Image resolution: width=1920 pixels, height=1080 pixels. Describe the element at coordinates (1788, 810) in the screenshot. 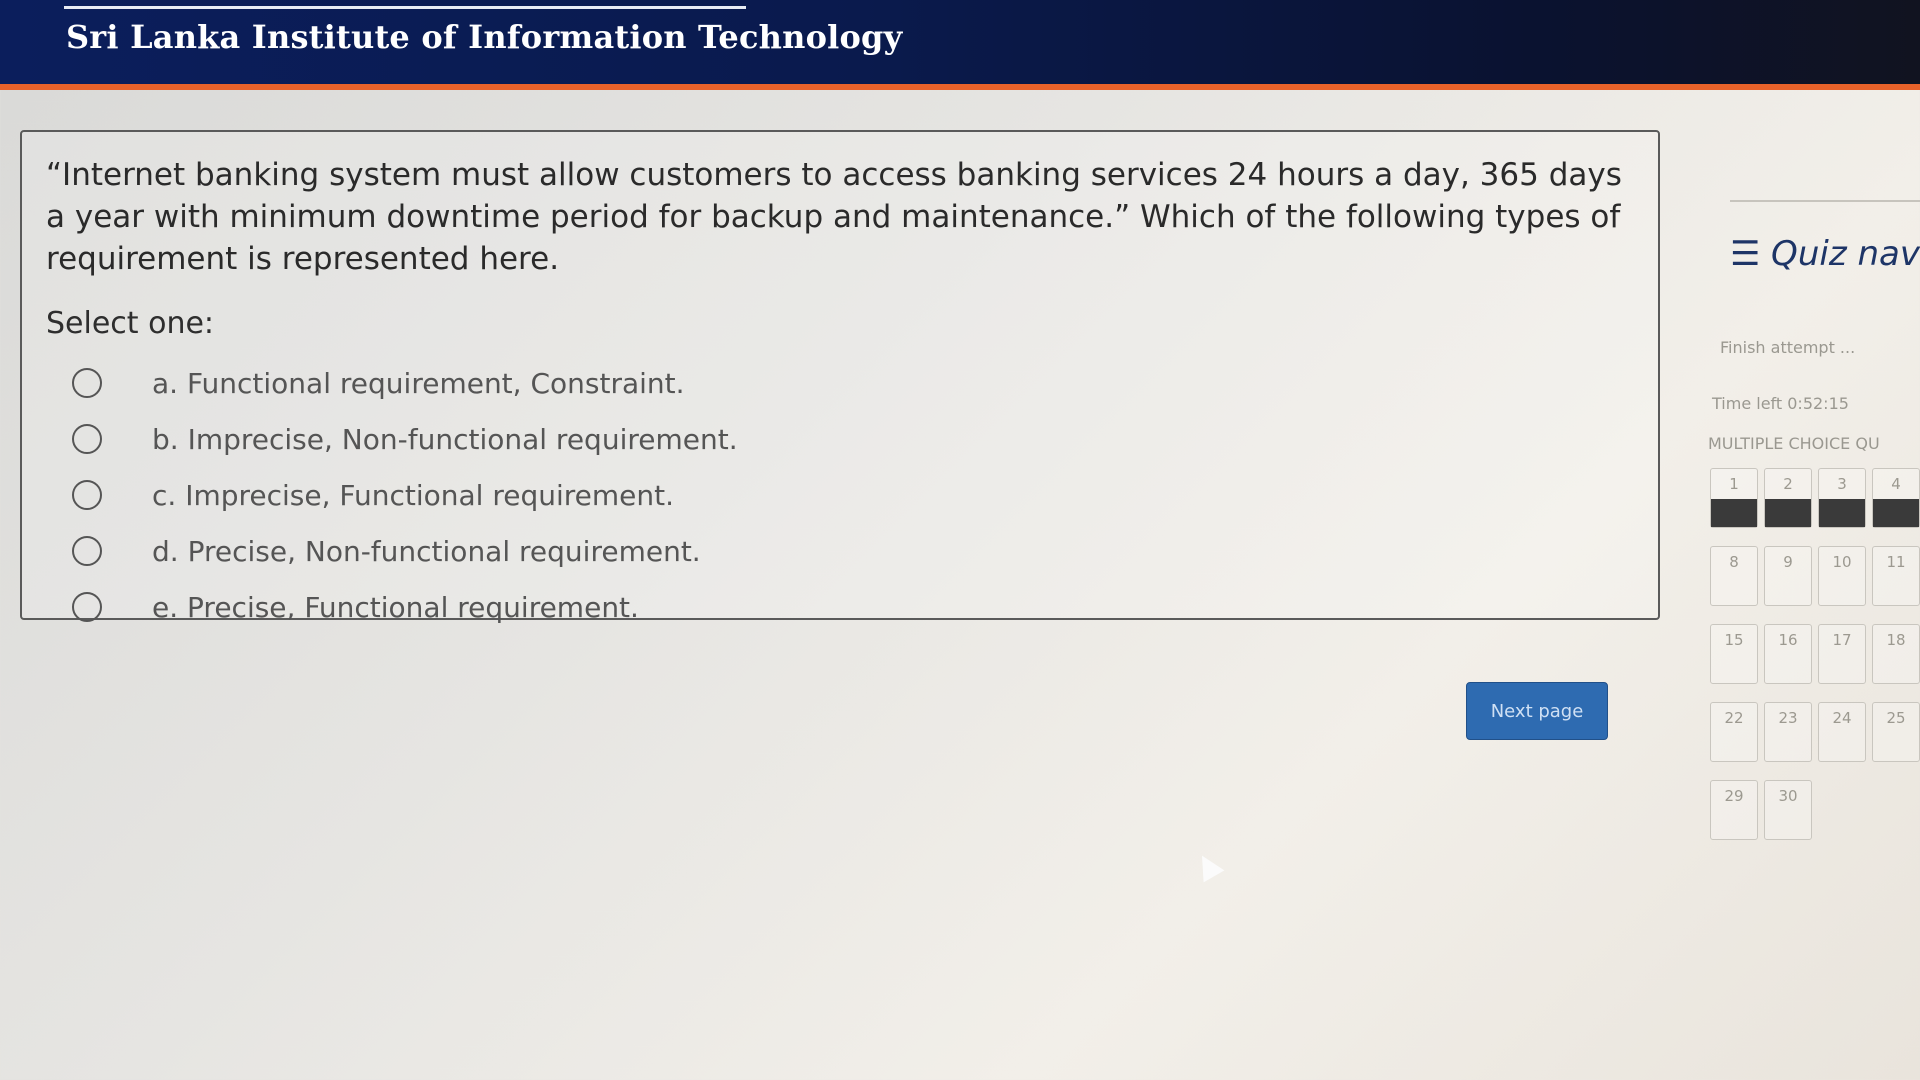

I see `question-nav-button: 30` at that location.